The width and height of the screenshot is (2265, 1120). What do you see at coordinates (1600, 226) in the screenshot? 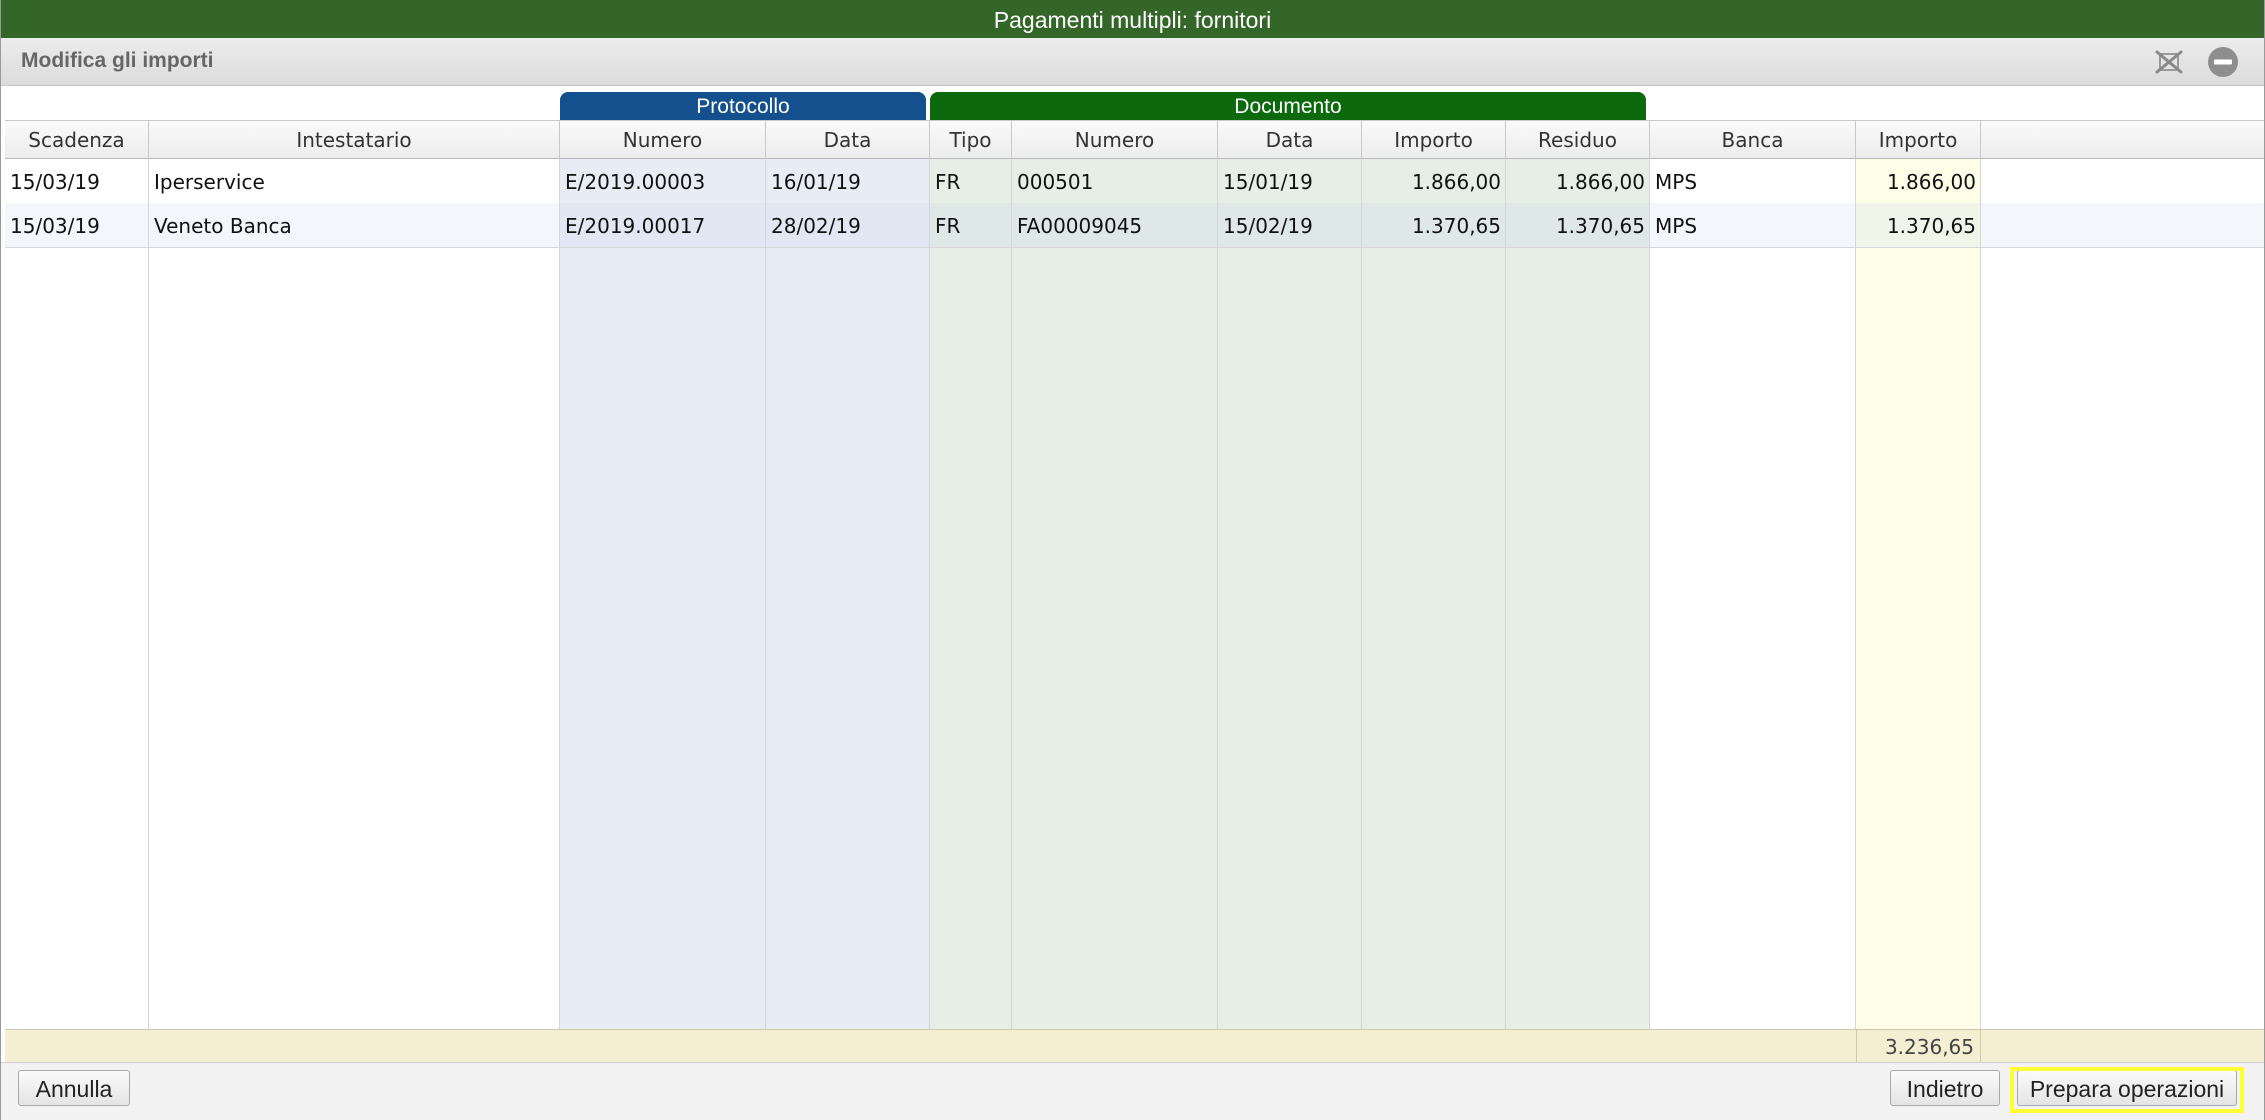
I see `cell-residuo: 1.370,65` at bounding box center [1600, 226].